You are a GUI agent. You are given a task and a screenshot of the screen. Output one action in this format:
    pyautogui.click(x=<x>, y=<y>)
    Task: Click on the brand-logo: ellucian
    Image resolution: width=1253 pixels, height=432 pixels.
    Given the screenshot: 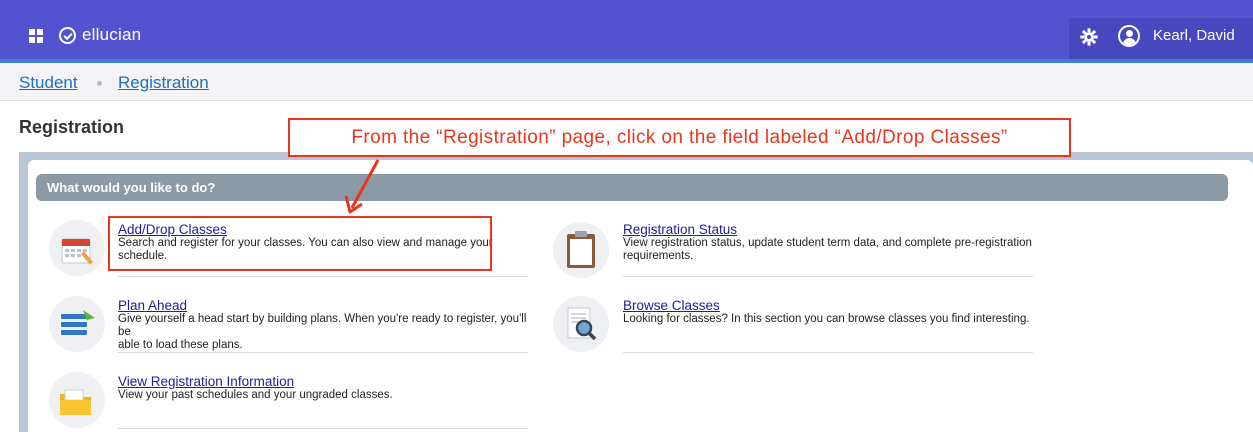 What is the action you would take?
    pyautogui.click(x=100, y=35)
    